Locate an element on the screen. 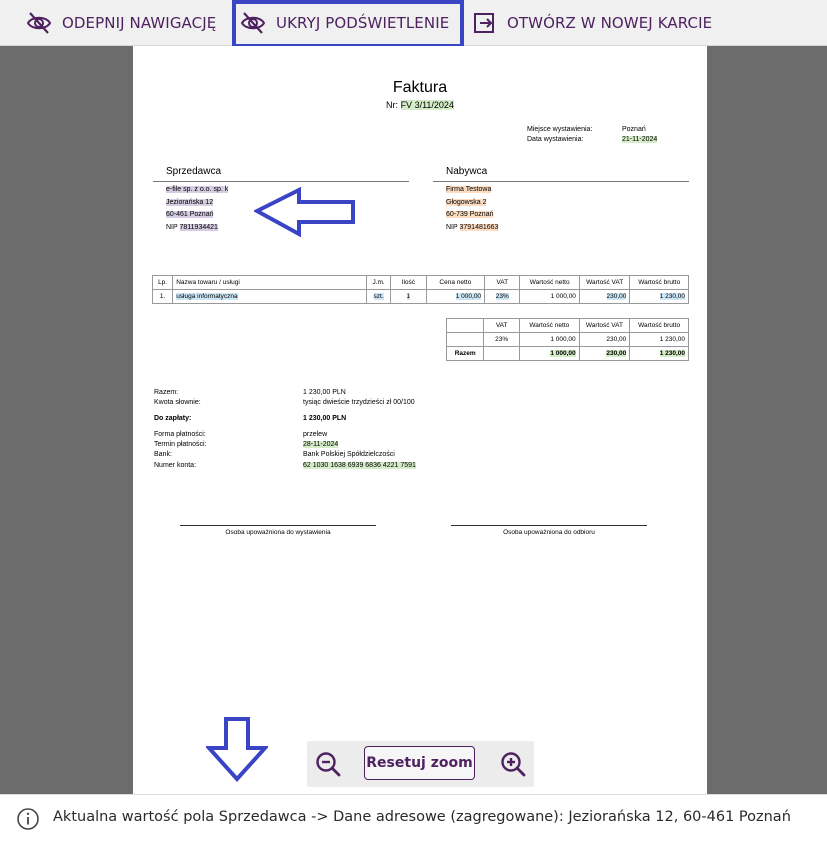 The height and width of the screenshot is (842, 827). due-date-label: Termin płatności: is located at coordinates (180, 444).